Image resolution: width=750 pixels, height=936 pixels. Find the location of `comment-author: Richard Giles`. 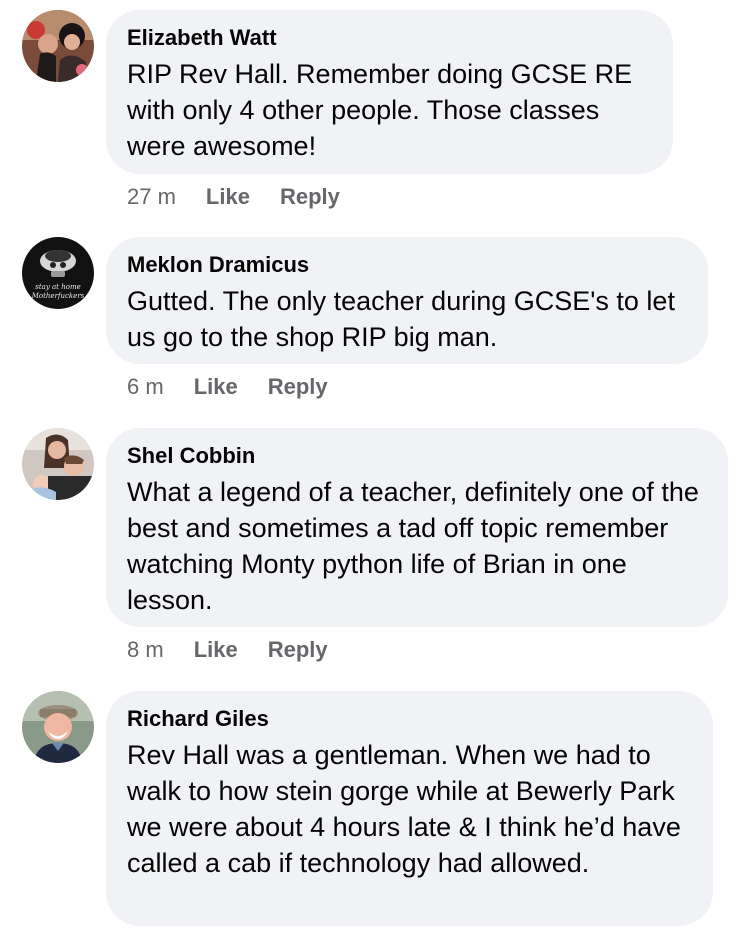

comment-author: Richard Giles is located at coordinates (409, 719).